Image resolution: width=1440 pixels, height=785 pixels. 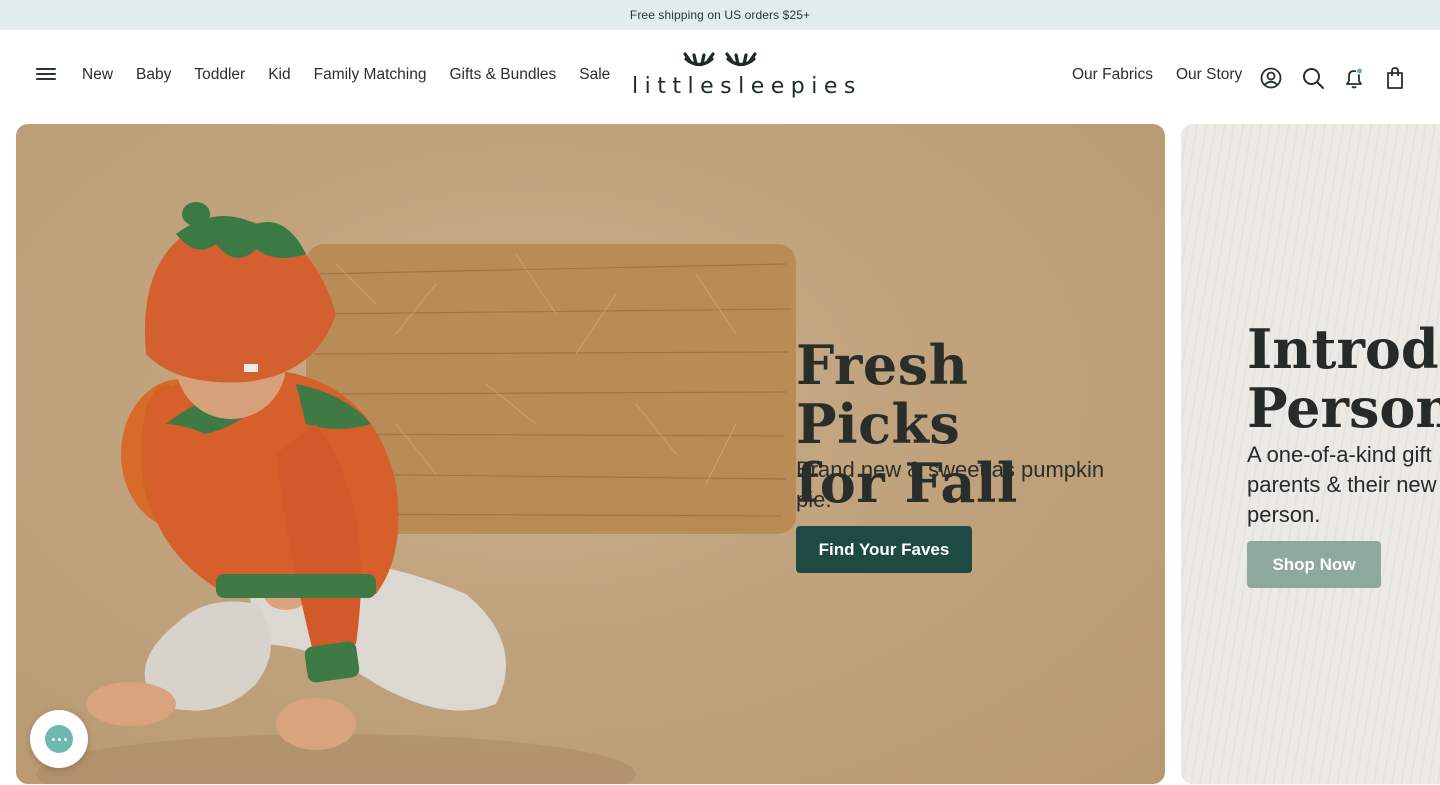 I want to click on chat-bubble-icon, so click(x=59, y=739).